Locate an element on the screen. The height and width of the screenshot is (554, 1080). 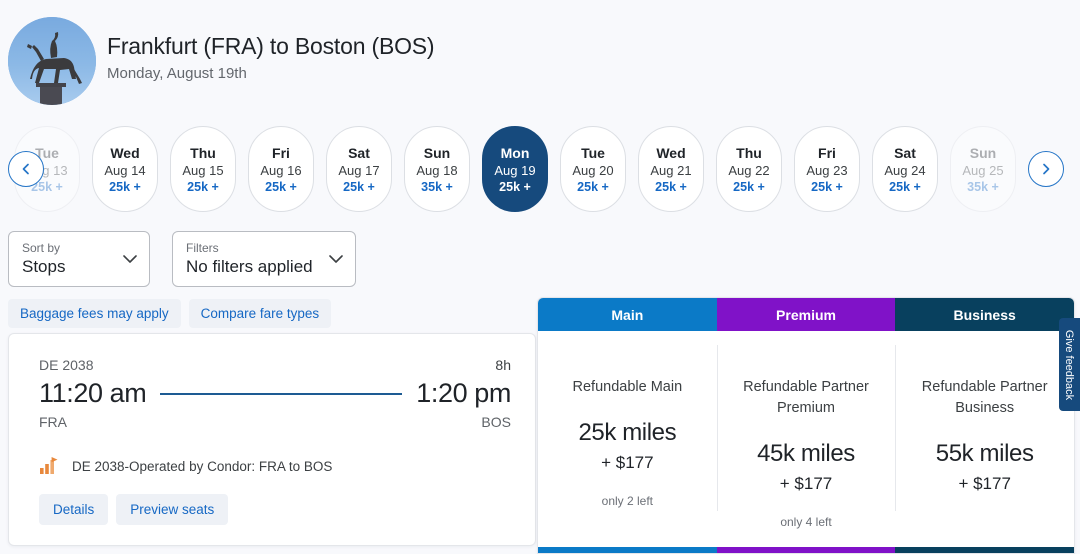
condor-airline-logo-icon is located at coordinates (49, 465).